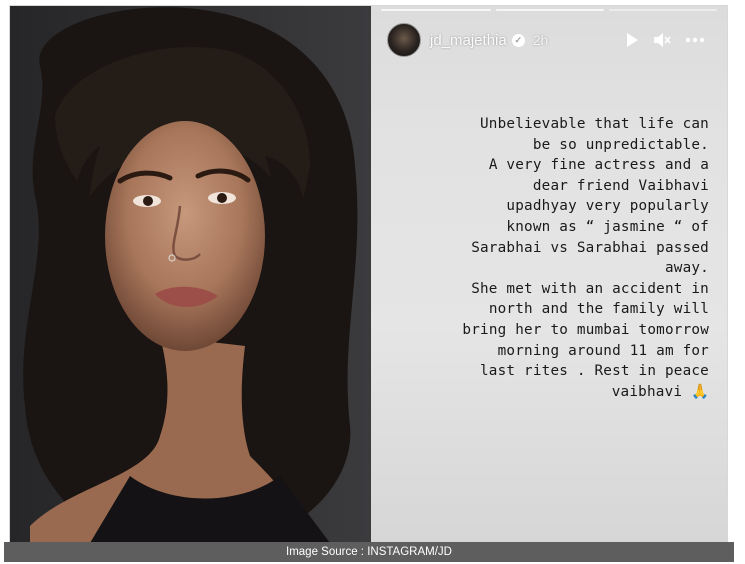 The image size is (745, 564). Describe the element at coordinates (552, 40) in the screenshot. I see `story-header: jd_majethia ✓ 2h` at that location.